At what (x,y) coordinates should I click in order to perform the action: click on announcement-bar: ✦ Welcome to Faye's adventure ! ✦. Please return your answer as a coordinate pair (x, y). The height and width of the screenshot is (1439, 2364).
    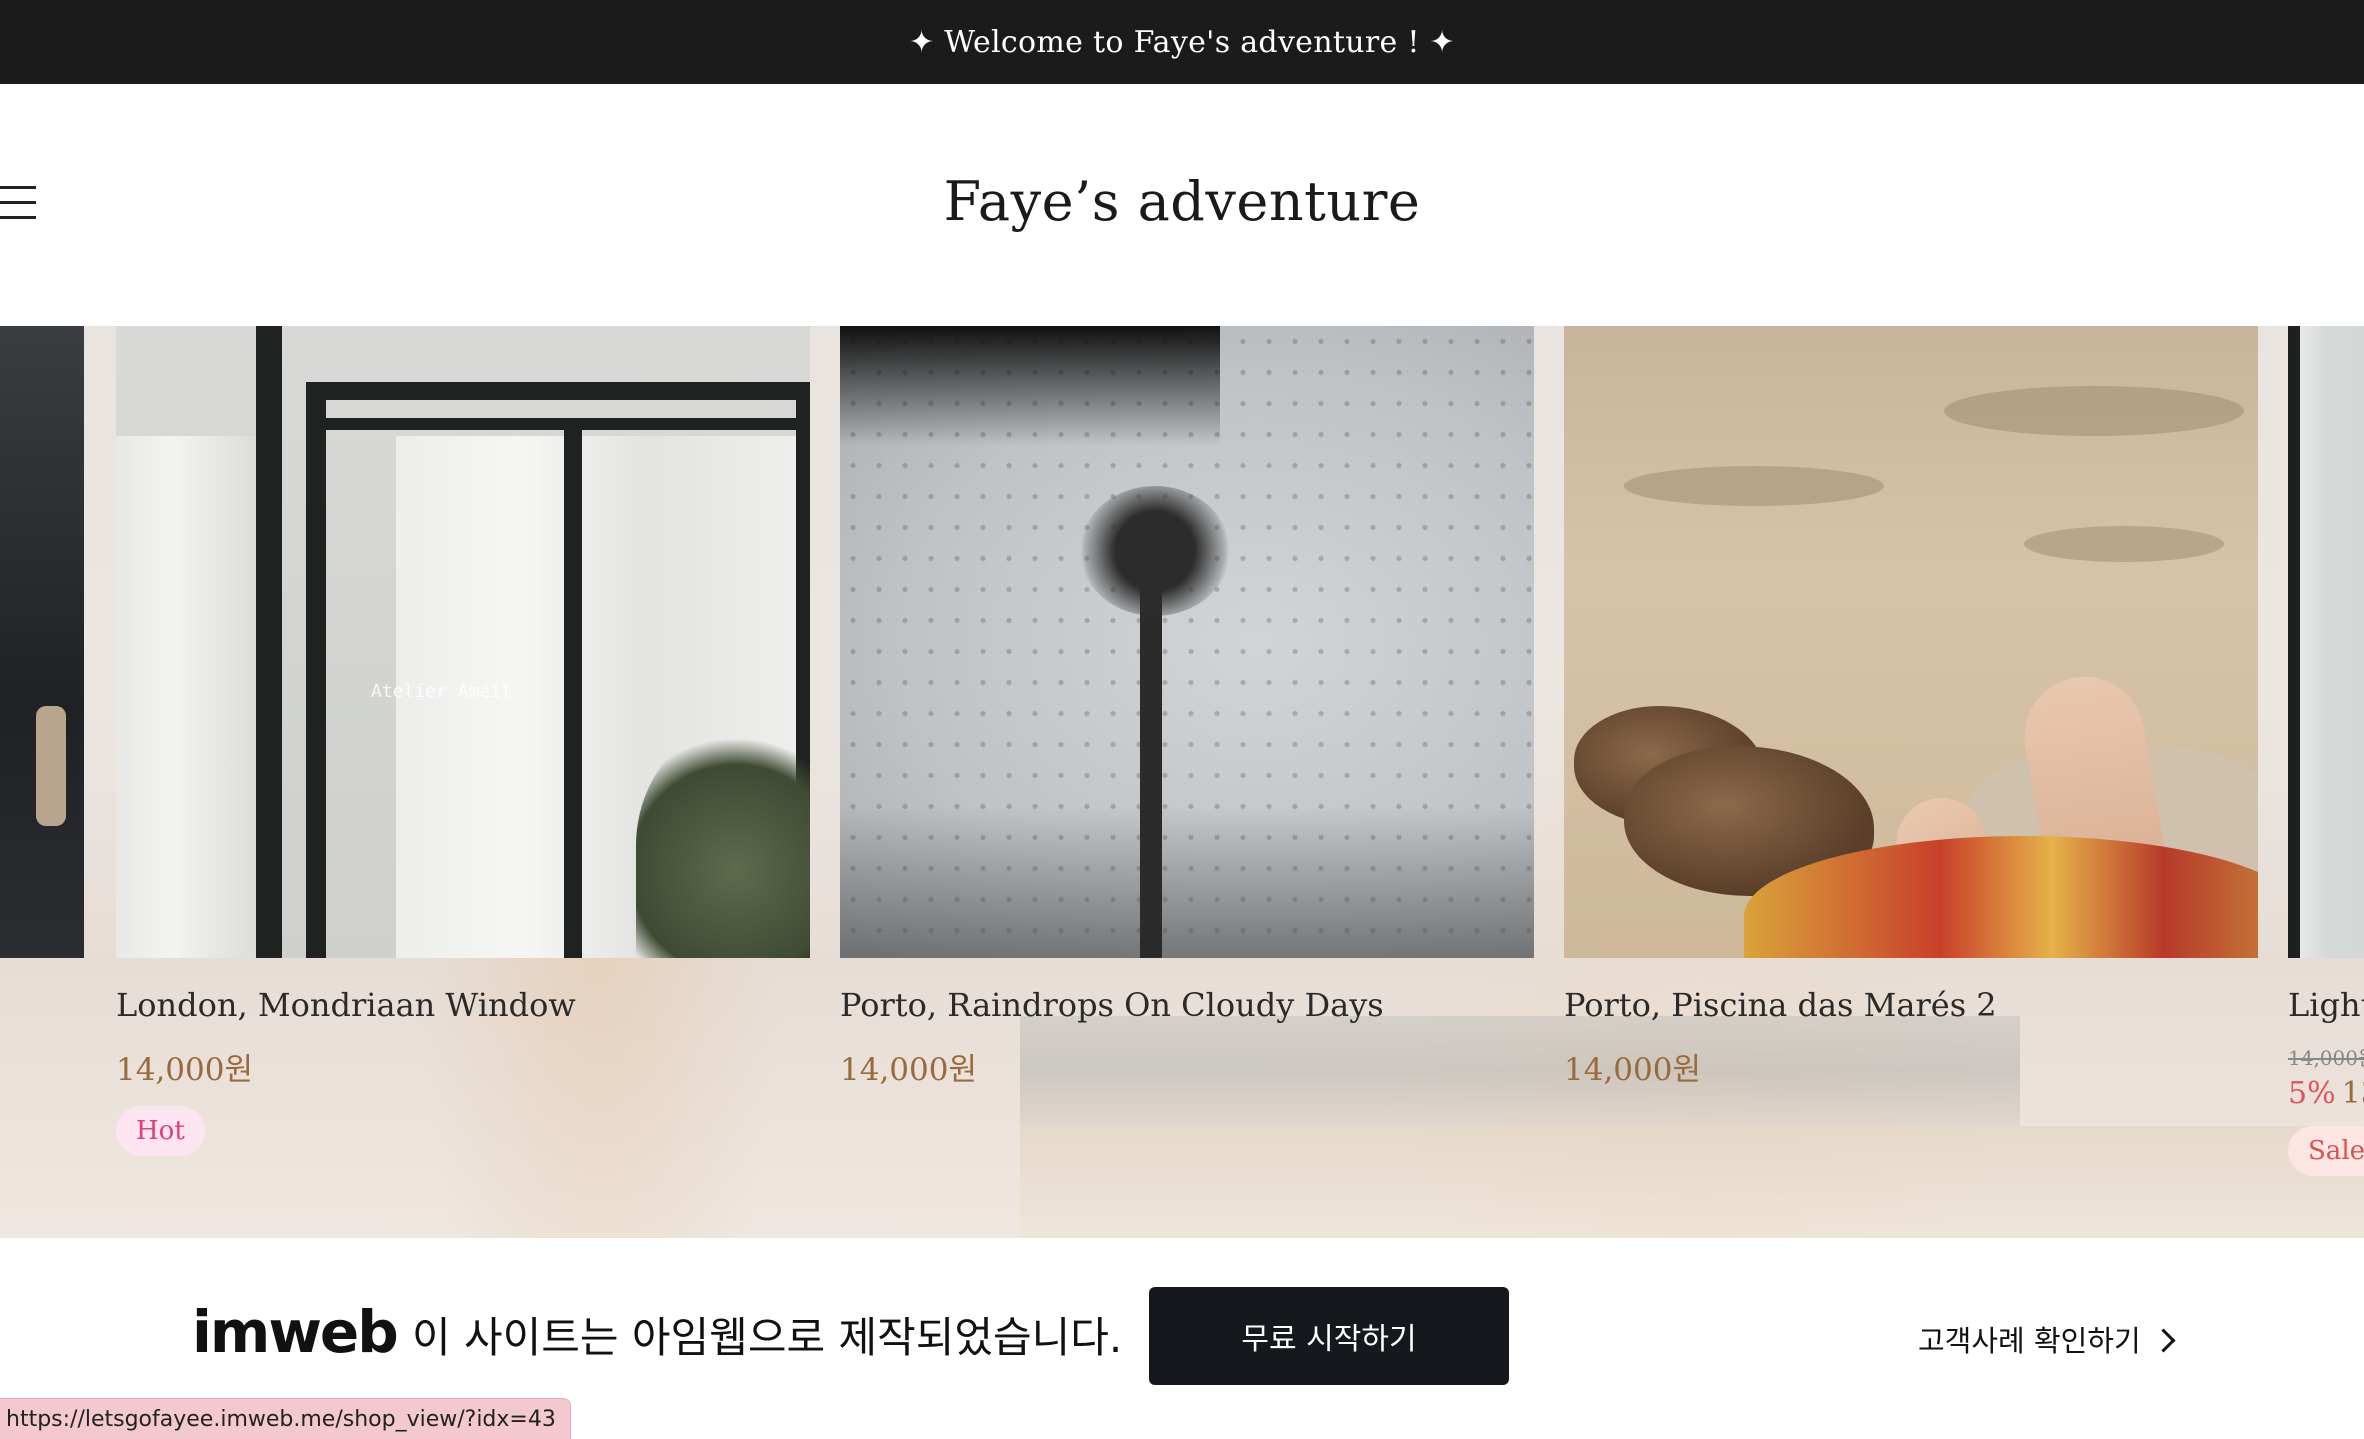
    Looking at the image, I should click on (1182, 42).